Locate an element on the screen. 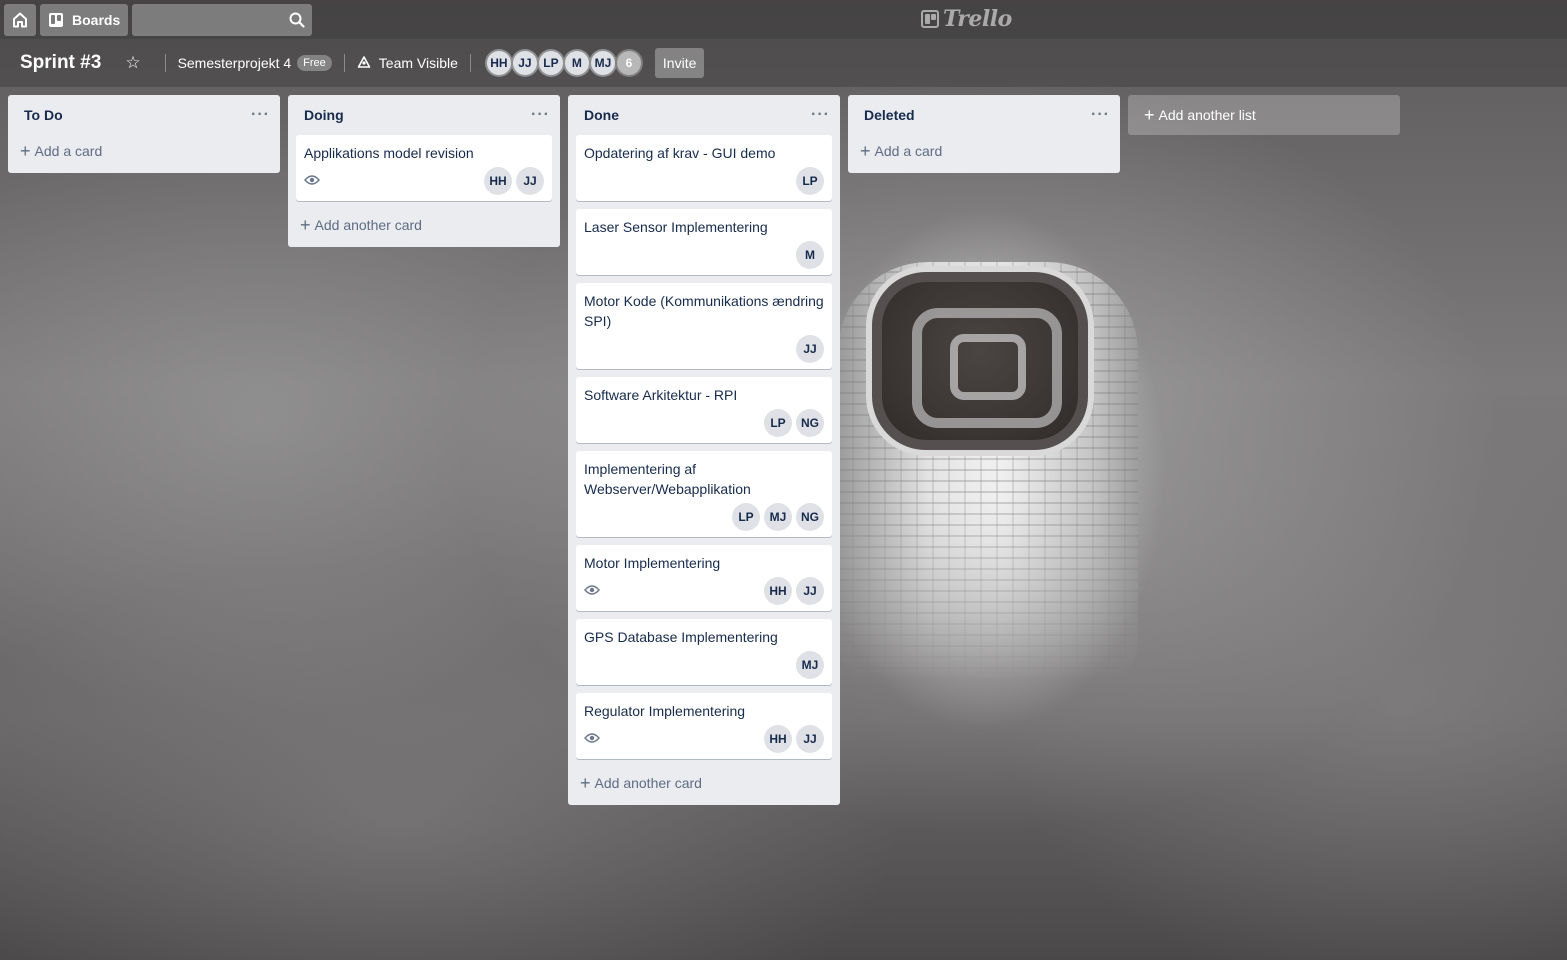 The height and width of the screenshot is (960, 1567). board-members: HH JJ LP M MJ 6 is located at coordinates (563, 63).